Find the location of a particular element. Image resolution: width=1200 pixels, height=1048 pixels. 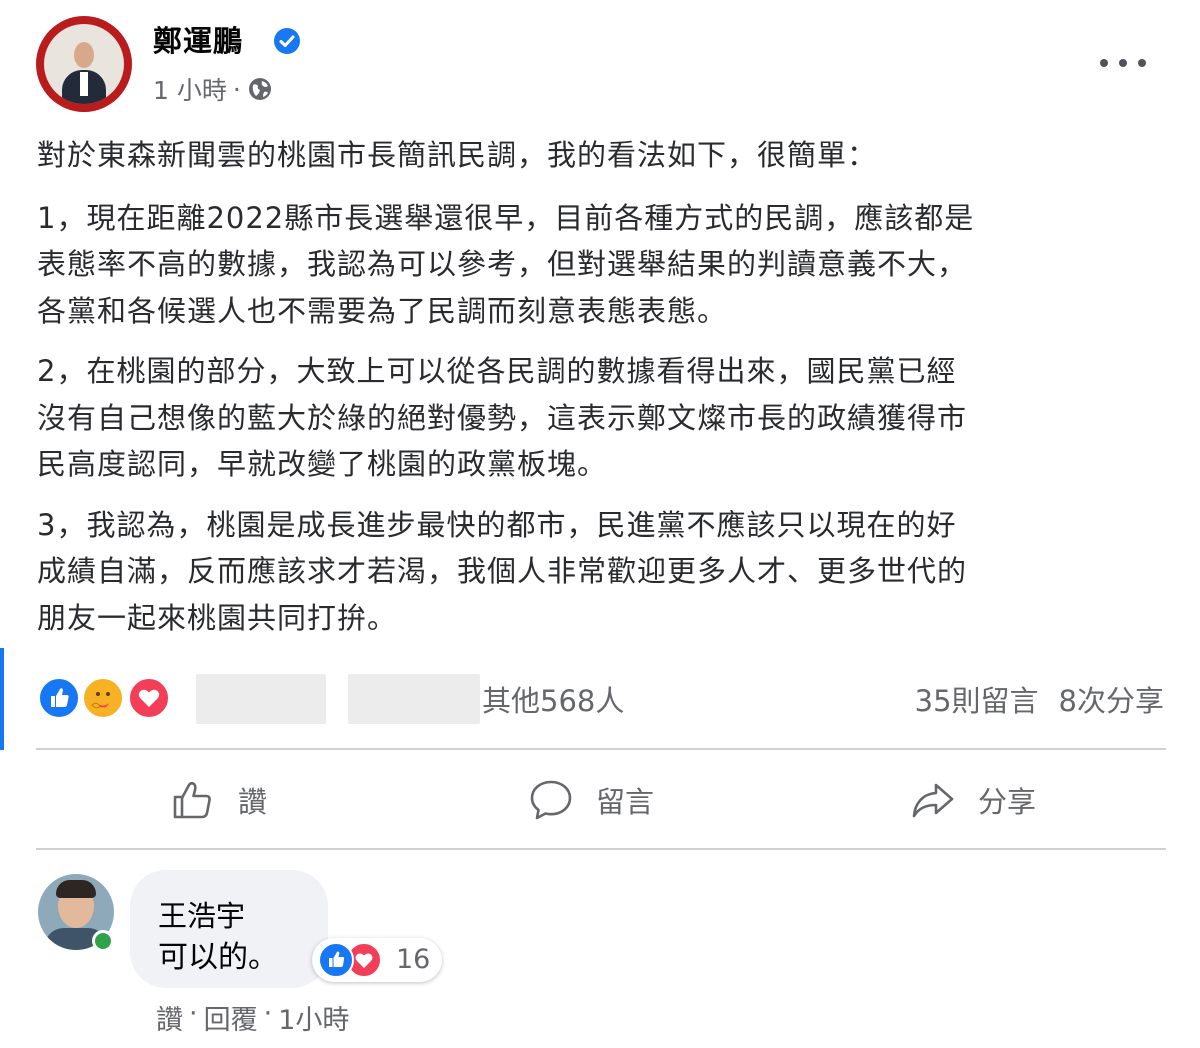

comment-text: 可以的。 is located at coordinates (218, 957).